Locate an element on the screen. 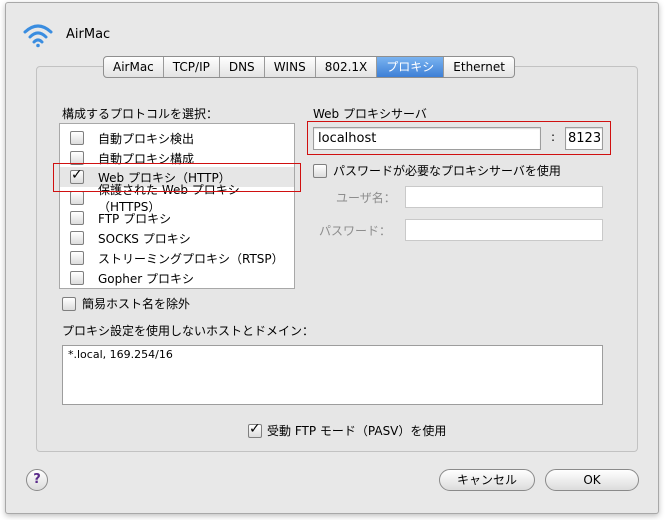  protocol-label: ストリーミングプロキシ（RTSP） is located at coordinates (191, 258).